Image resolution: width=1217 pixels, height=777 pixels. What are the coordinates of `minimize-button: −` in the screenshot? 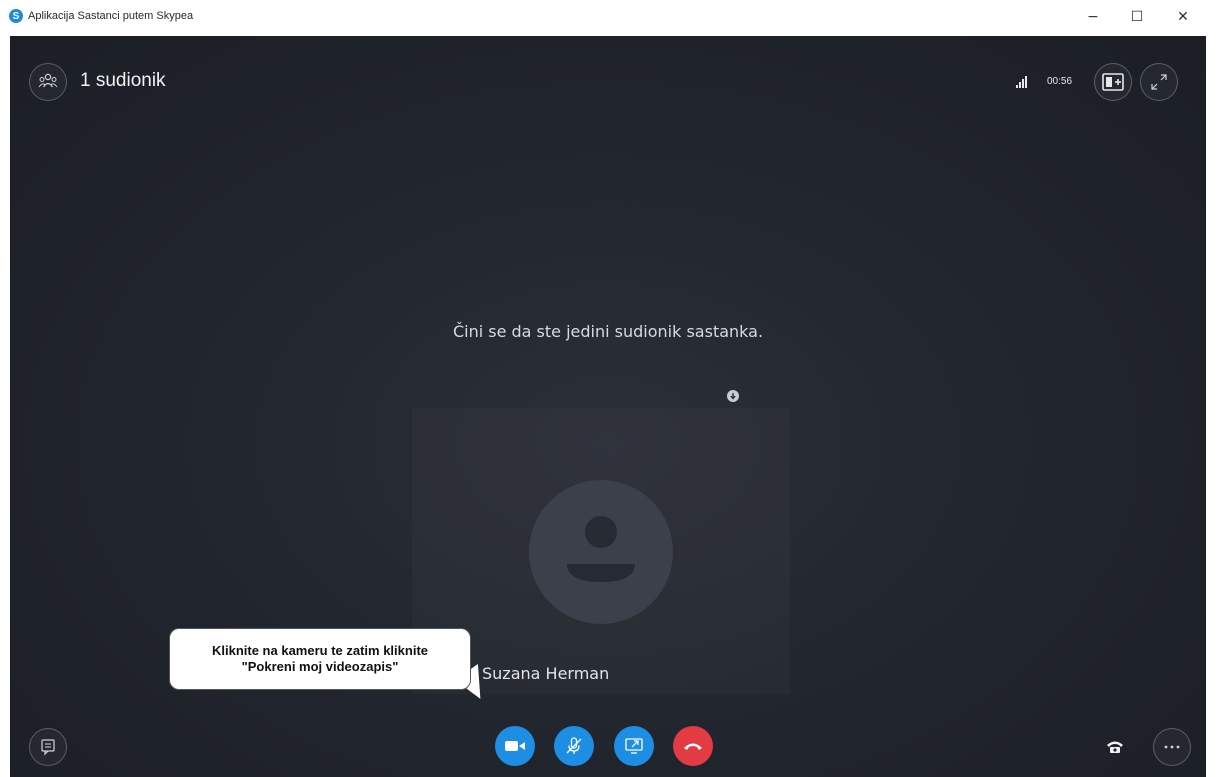 It's located at (1093, 17).